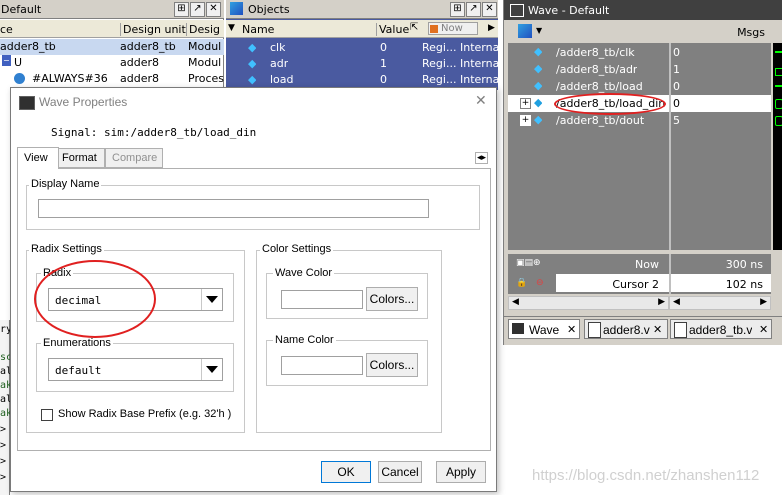  Describe the element at coordinates (635, 284) in the screenshot. I see `cursor-label: Cursor 2` at that location.